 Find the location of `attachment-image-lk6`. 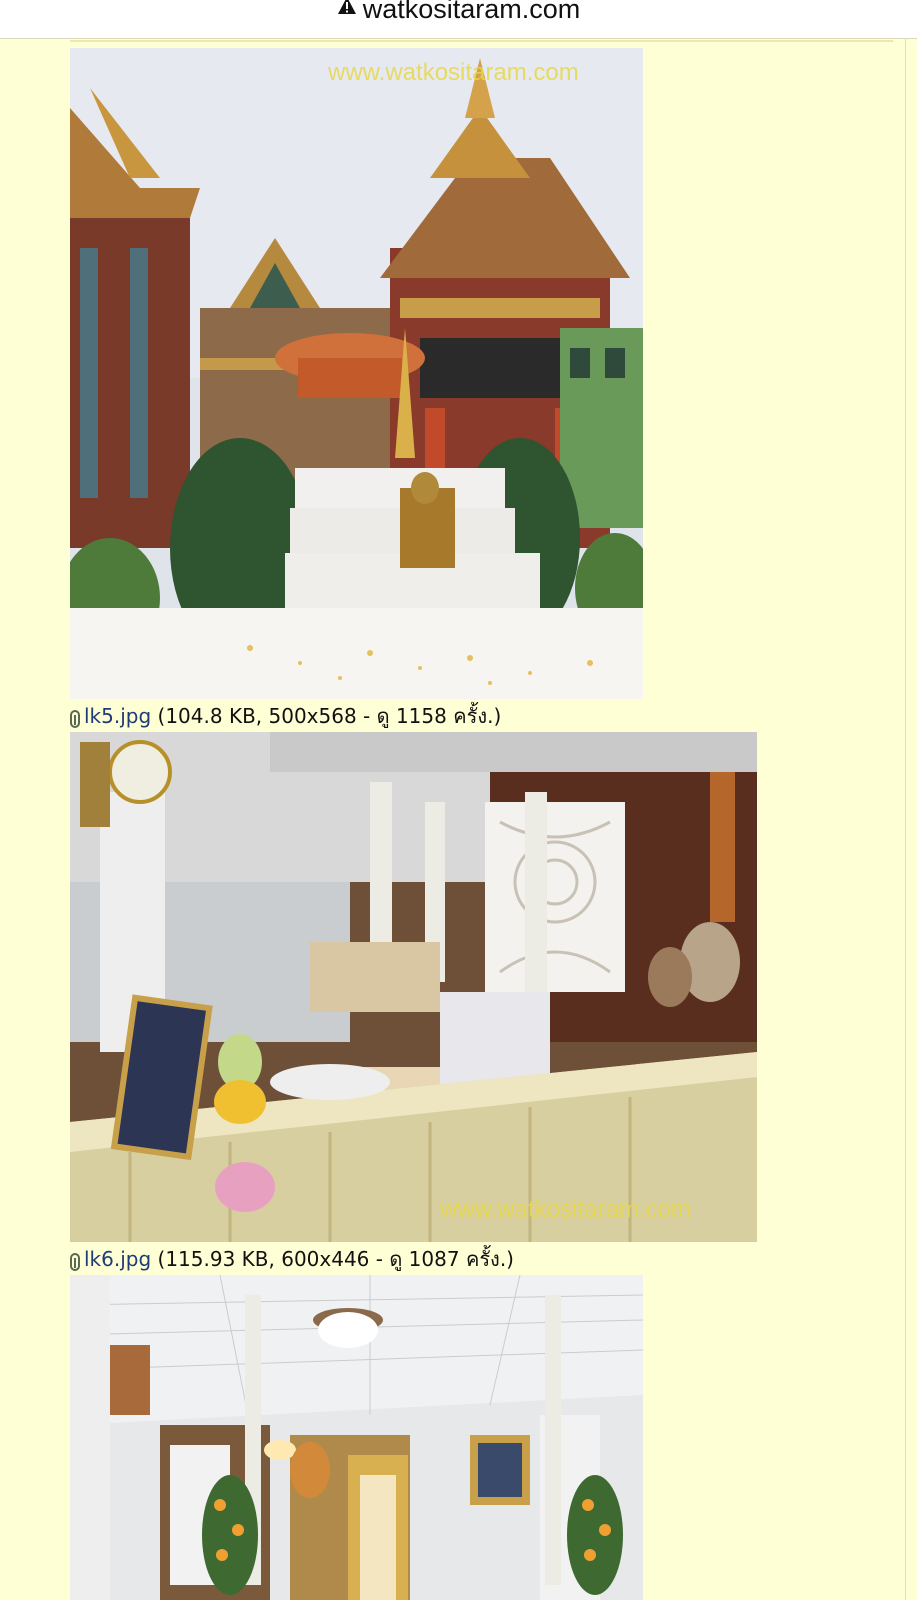

attachment-image-lk6 is located at coordinates (356, 1437).